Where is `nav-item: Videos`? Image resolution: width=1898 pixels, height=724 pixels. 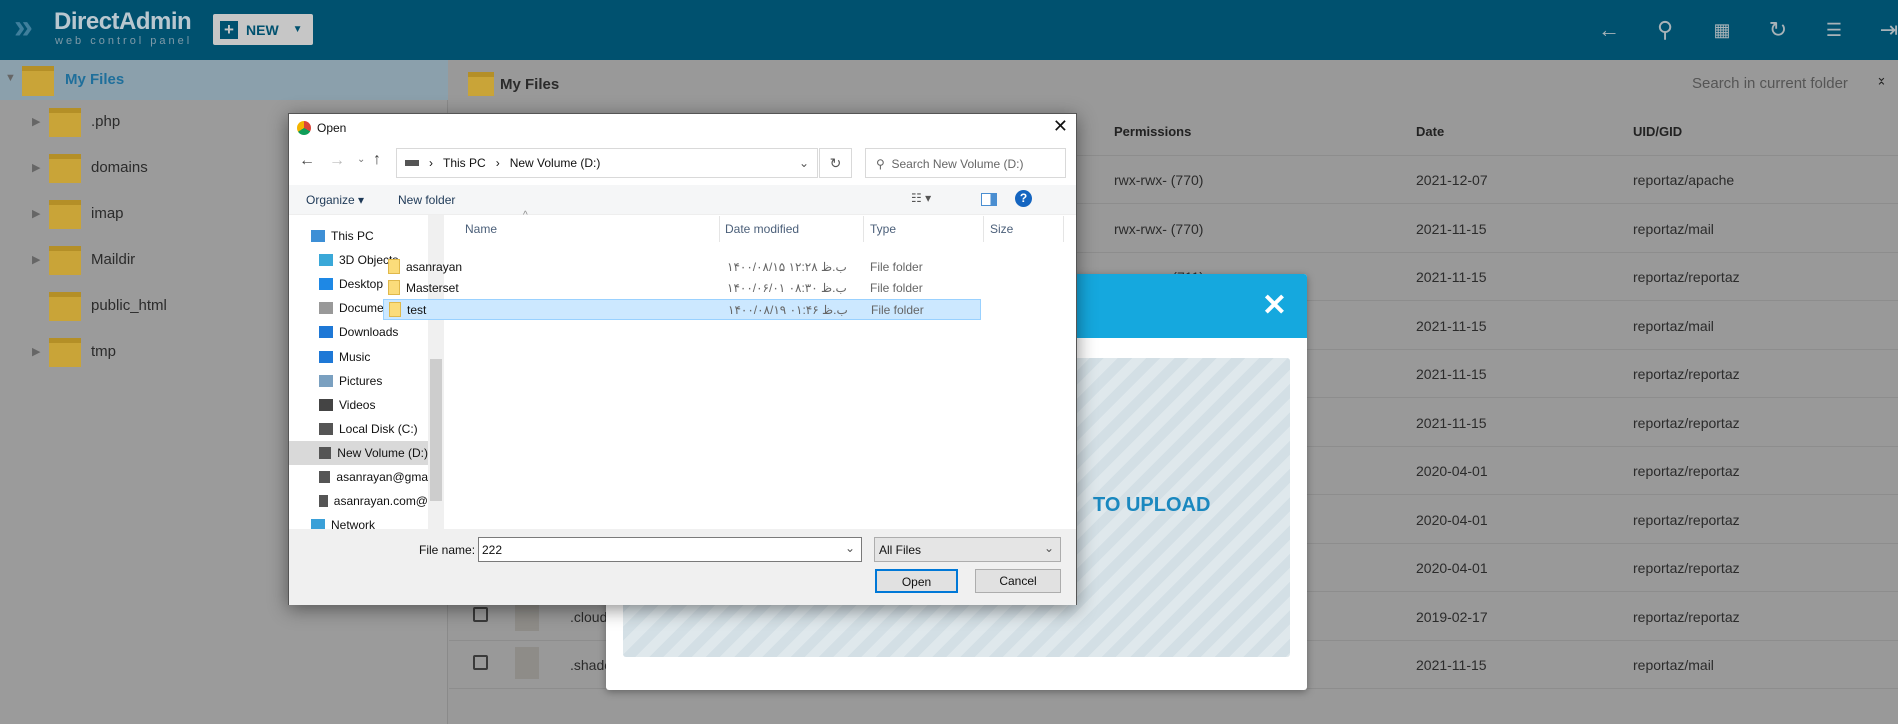 nav-item: Videos is located at coordinates (358, 405).